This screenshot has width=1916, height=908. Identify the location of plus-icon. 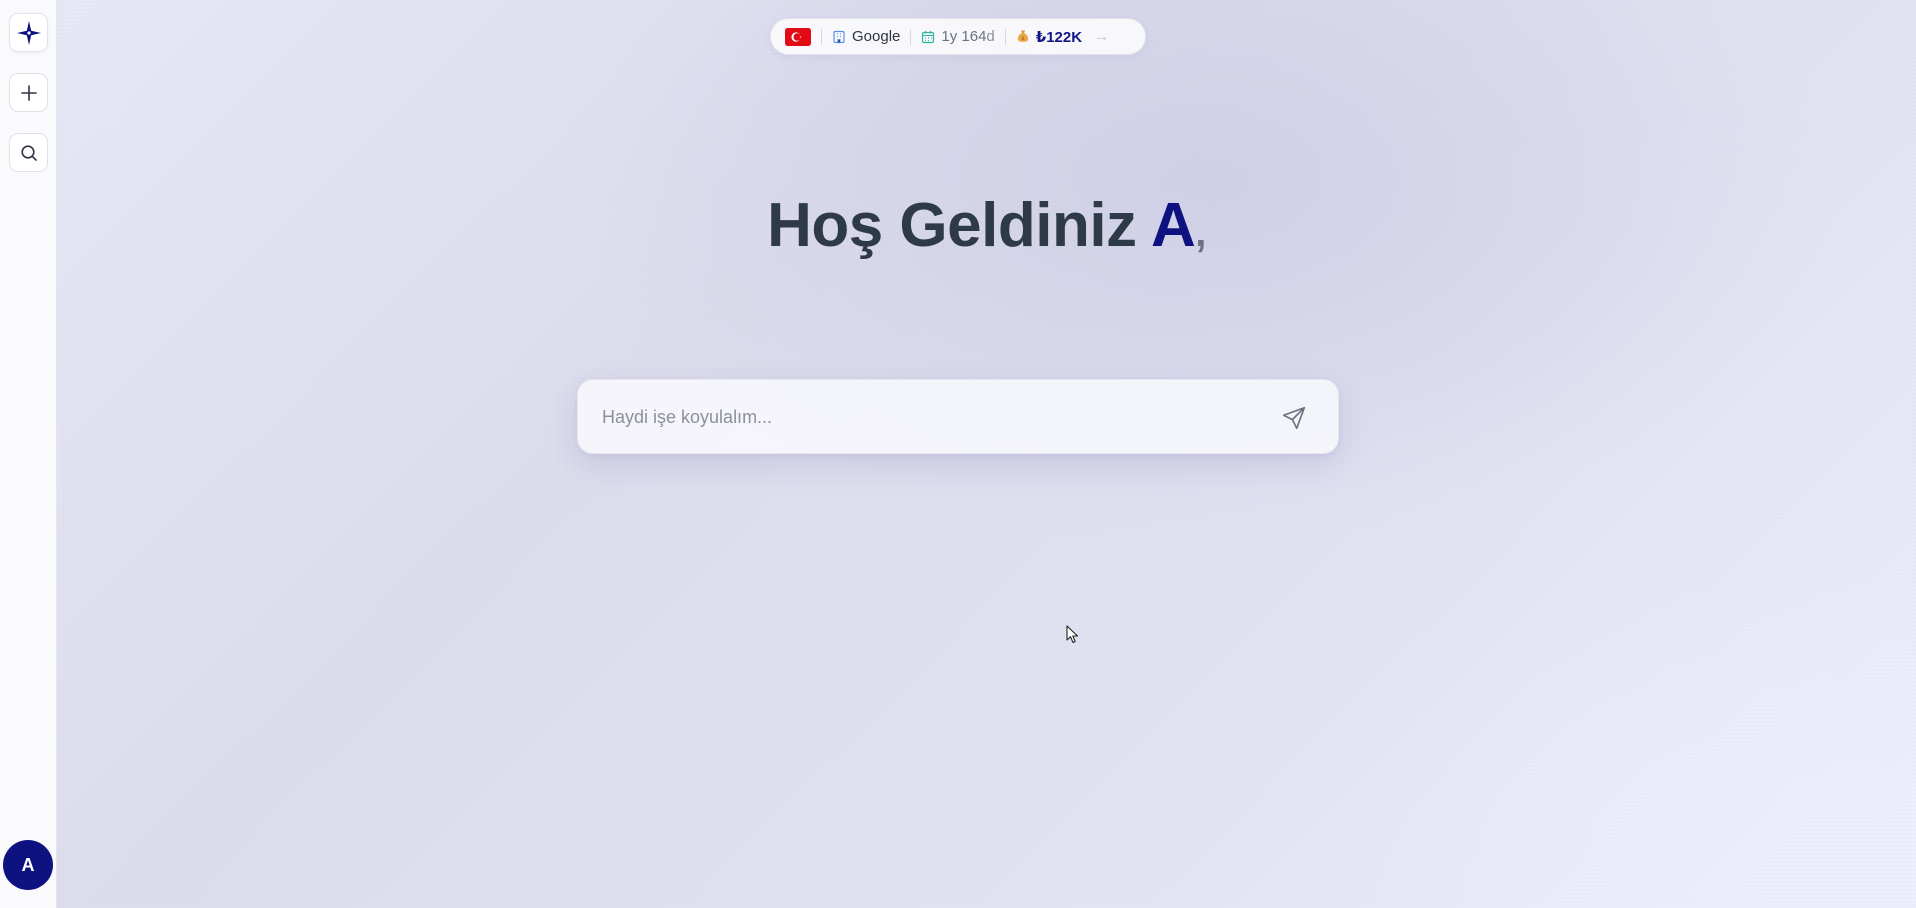
(28, 92).